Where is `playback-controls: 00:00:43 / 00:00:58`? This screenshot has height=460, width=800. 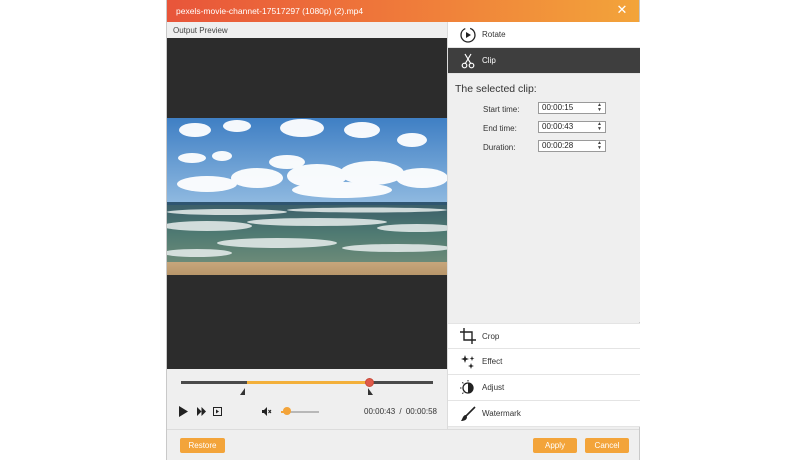
playback-controls: 00:00:43 / 00:00:58 is located at coordinates (307, 399).